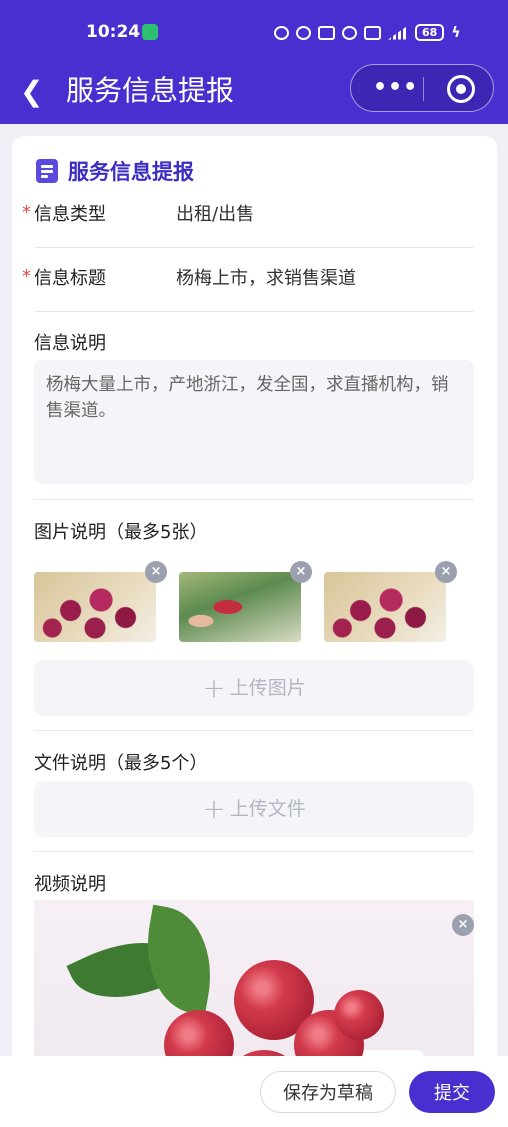 This screenshot has width=508, height=1127. Describe the element at coordinates (456, 32) in the screenshot. I see `charging-icon: ϟ` at that location.